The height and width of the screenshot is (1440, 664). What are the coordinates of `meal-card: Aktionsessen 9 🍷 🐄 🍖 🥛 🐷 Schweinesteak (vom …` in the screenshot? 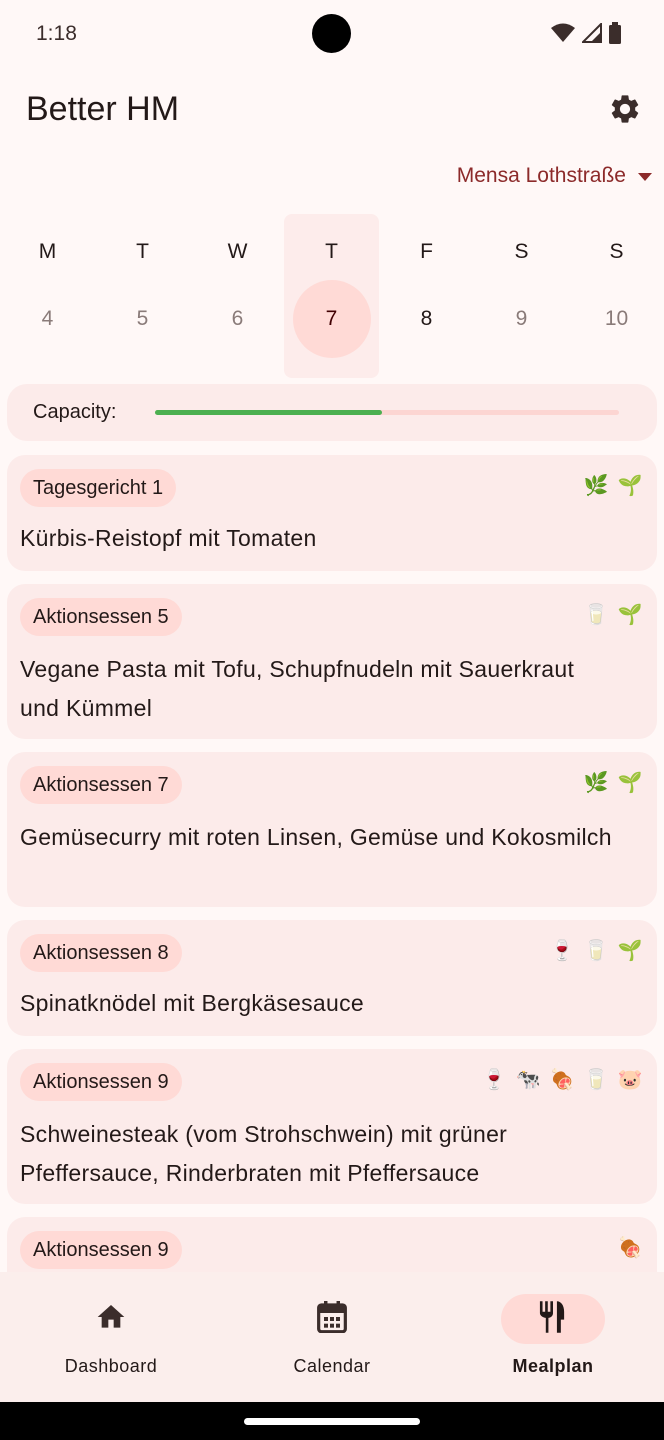 It's located at (332, 1126).